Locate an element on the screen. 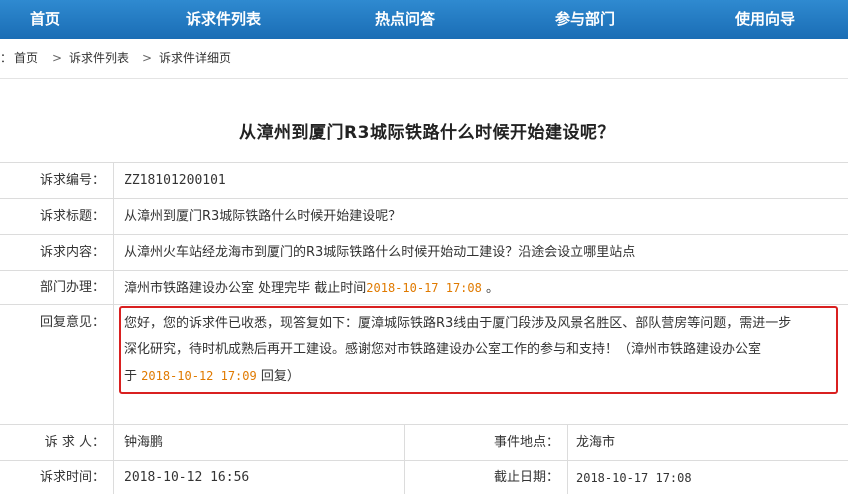 Image resolution: width=848 pixels, height=494 pixels. row-subject: 诉求标题： 从漳州到厦门R3城际铁路什么时候开始建设呢？ is located at coordinates (424, 217).